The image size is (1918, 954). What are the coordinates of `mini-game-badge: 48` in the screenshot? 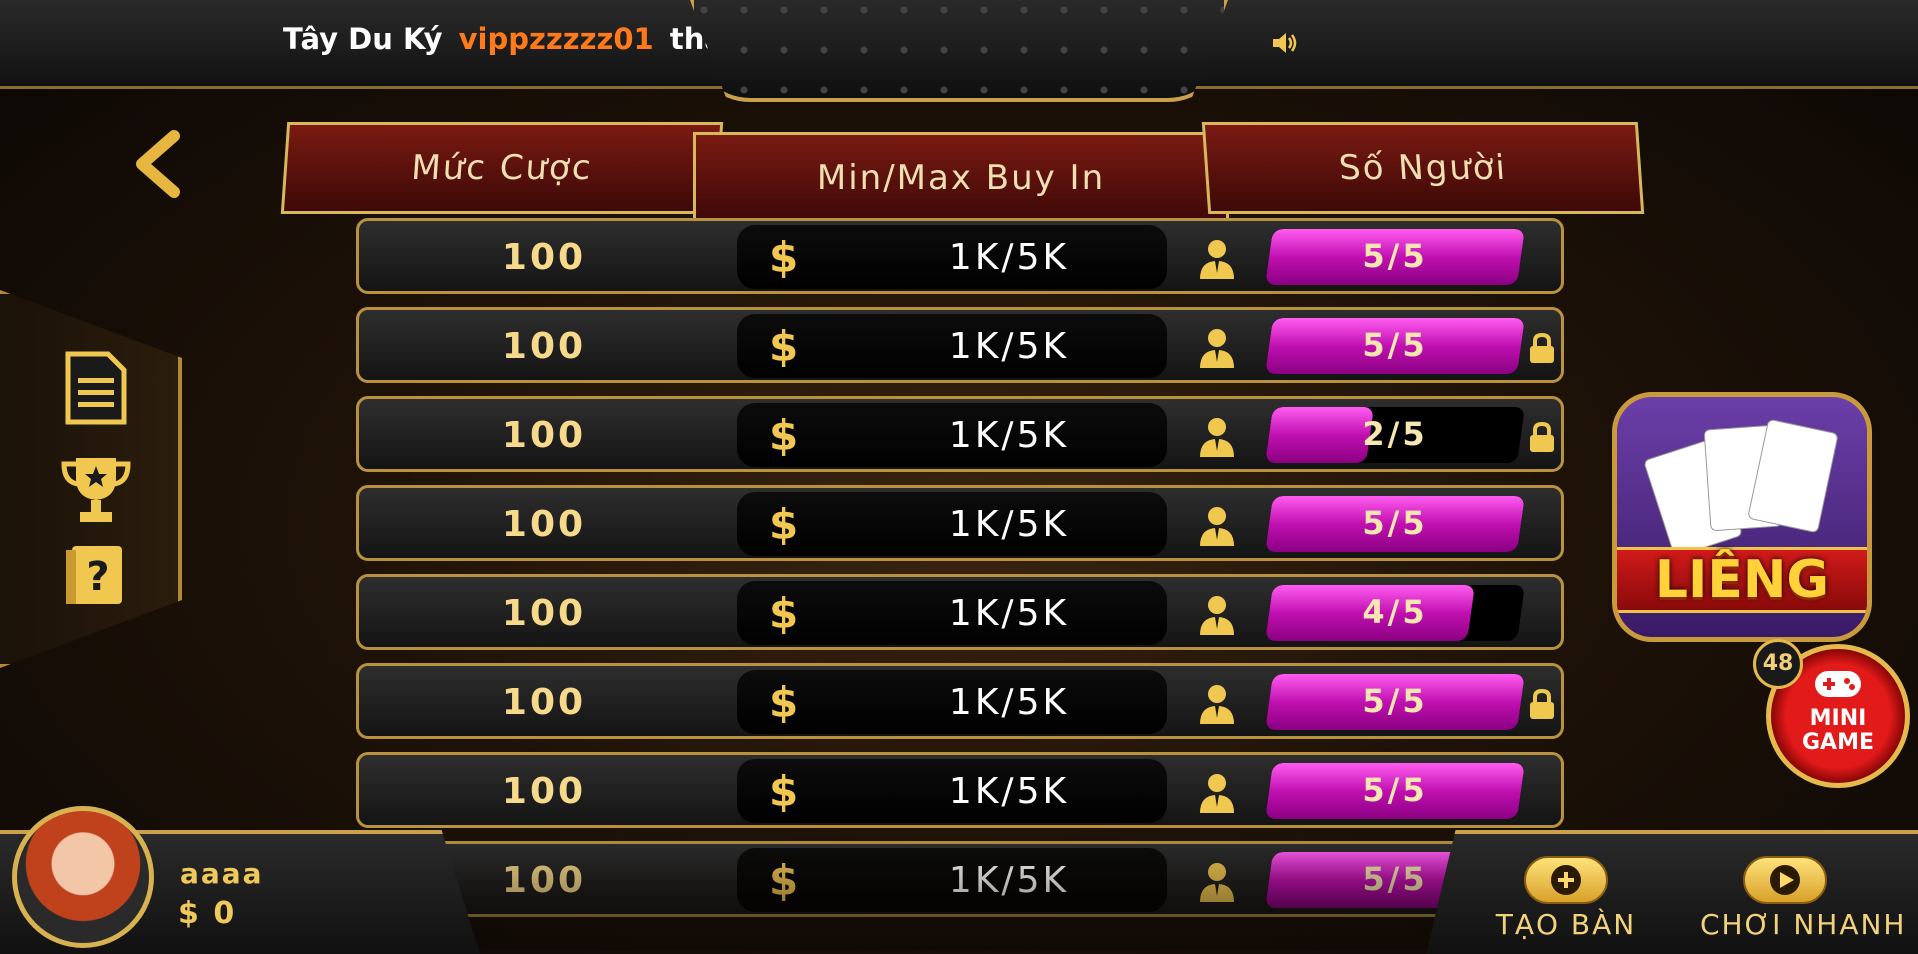 It's located at (1778, 664).